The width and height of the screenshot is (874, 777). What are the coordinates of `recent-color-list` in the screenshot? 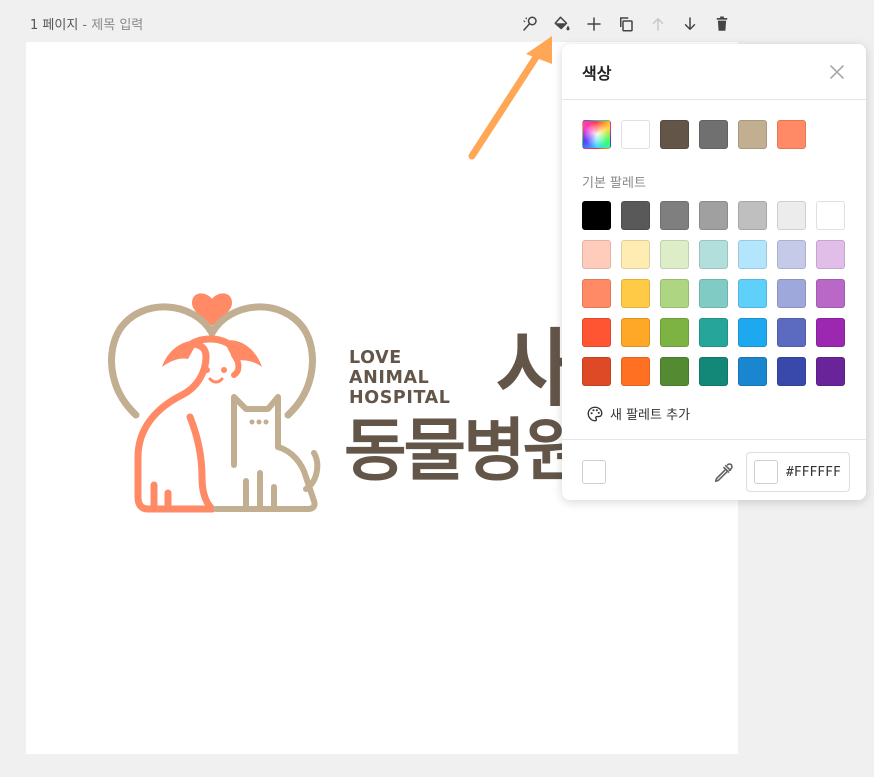 It's located at (713, 134).